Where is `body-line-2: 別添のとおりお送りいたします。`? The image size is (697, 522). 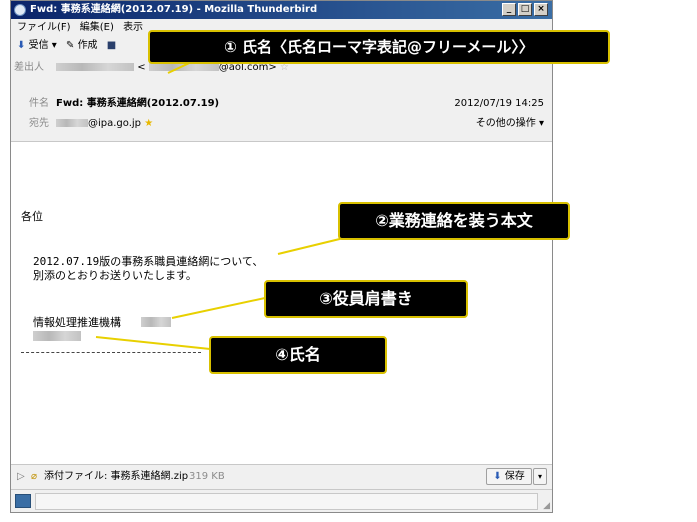
body-line-2: 別添のとおりお送りいたします。 is located at coordinates (115, 275).